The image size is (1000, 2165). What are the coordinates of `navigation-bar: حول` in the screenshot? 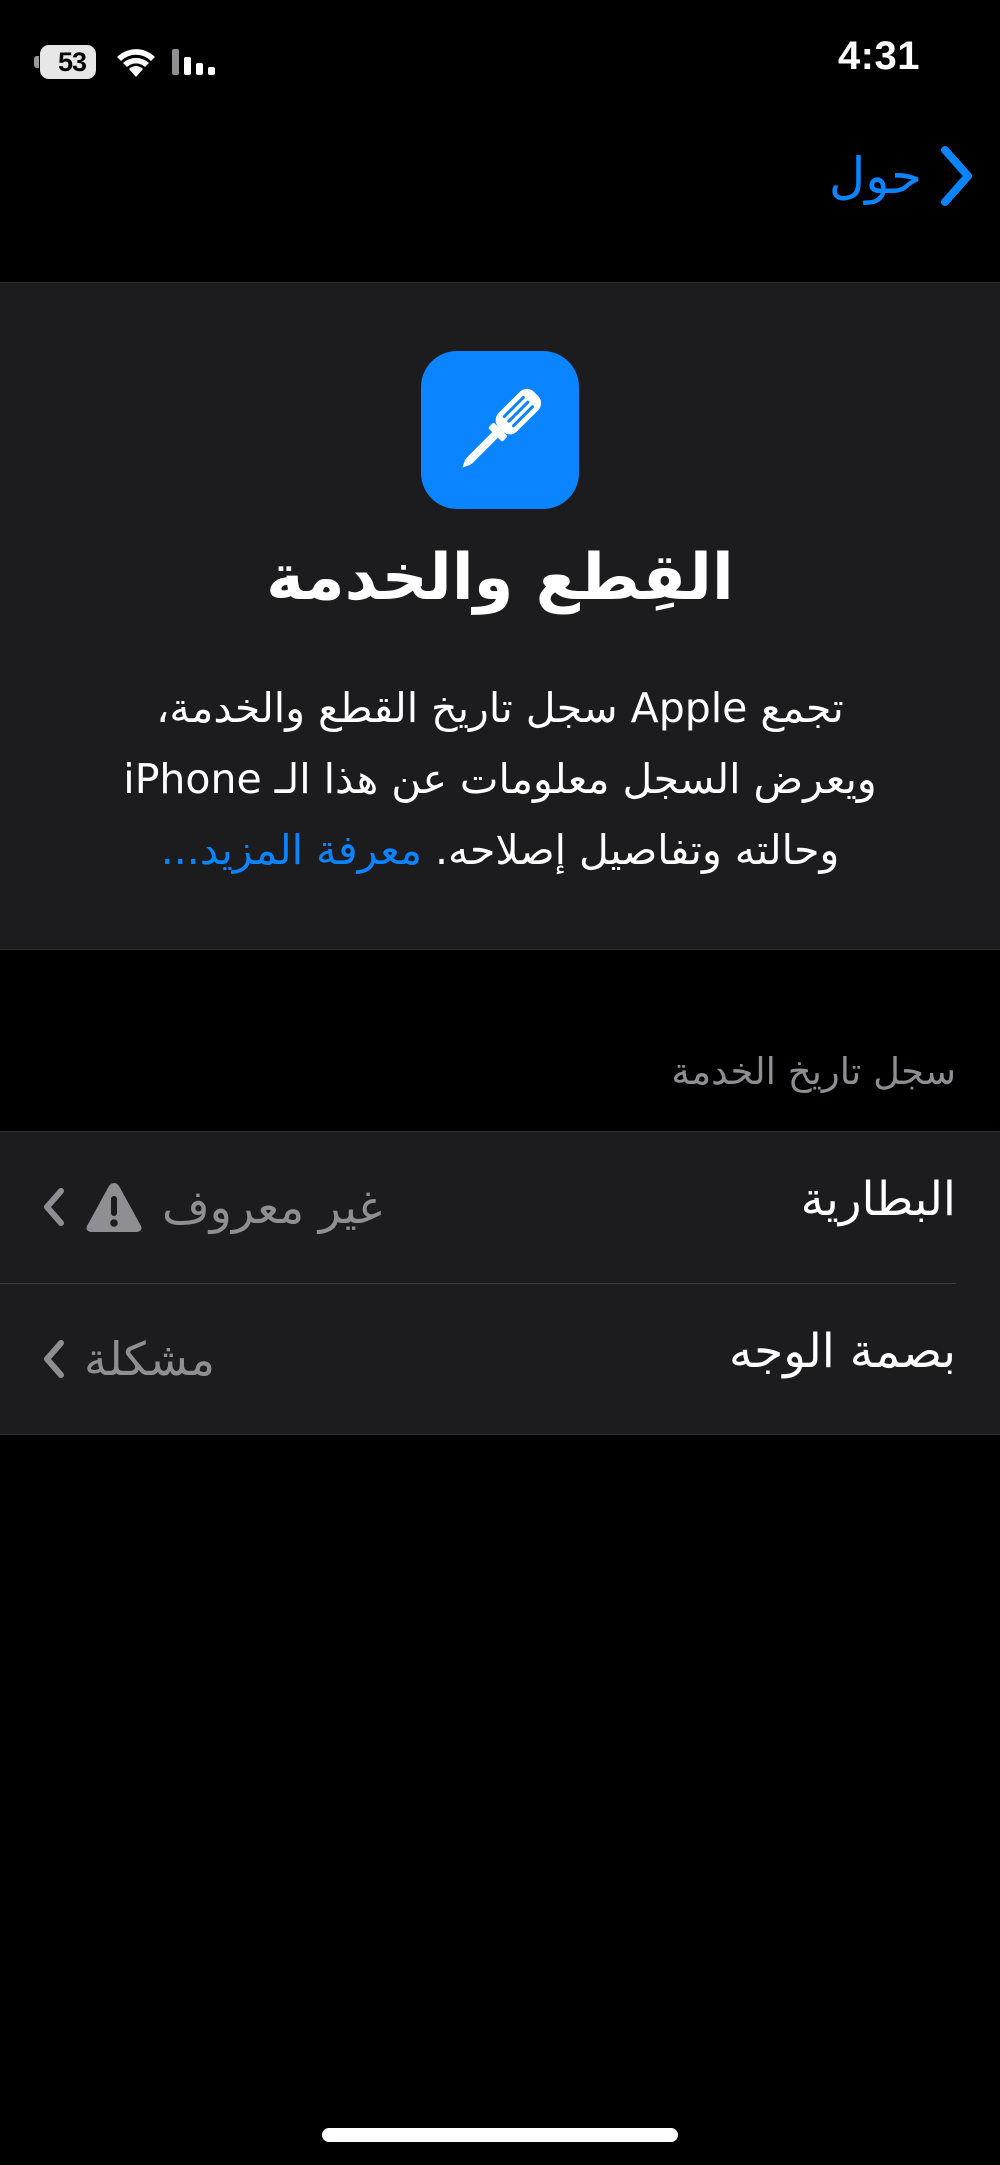 It's located at (500, 201).